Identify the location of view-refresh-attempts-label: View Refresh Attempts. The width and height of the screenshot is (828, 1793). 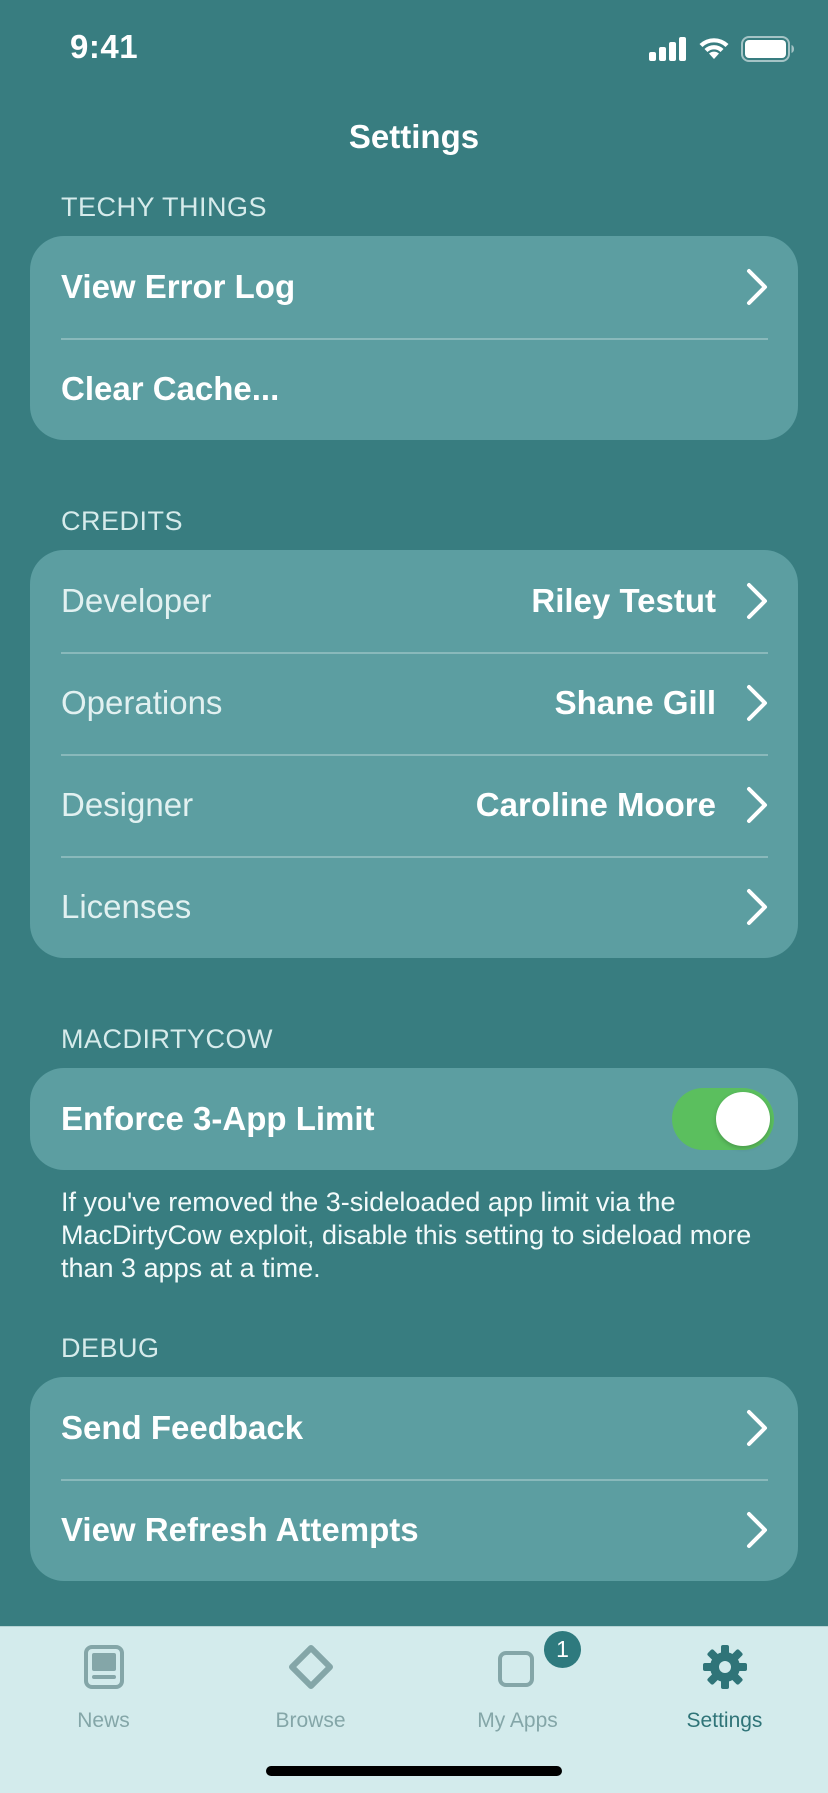
(240, 1529).